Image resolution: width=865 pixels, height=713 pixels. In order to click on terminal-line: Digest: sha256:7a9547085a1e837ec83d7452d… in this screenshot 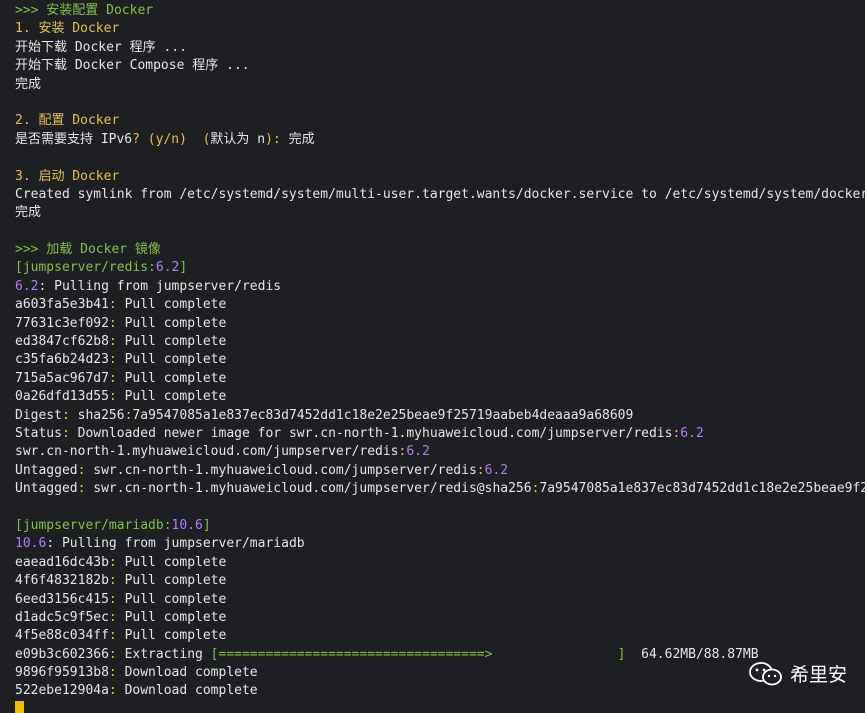, I will do `click(440, 416)`.